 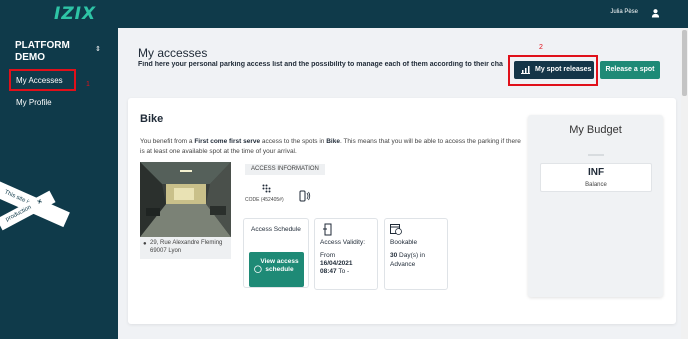 What do you see at coordinates (684, 63) in the screenshot?
I see `scrollbar-thumb` at bounding box center [684, 63].